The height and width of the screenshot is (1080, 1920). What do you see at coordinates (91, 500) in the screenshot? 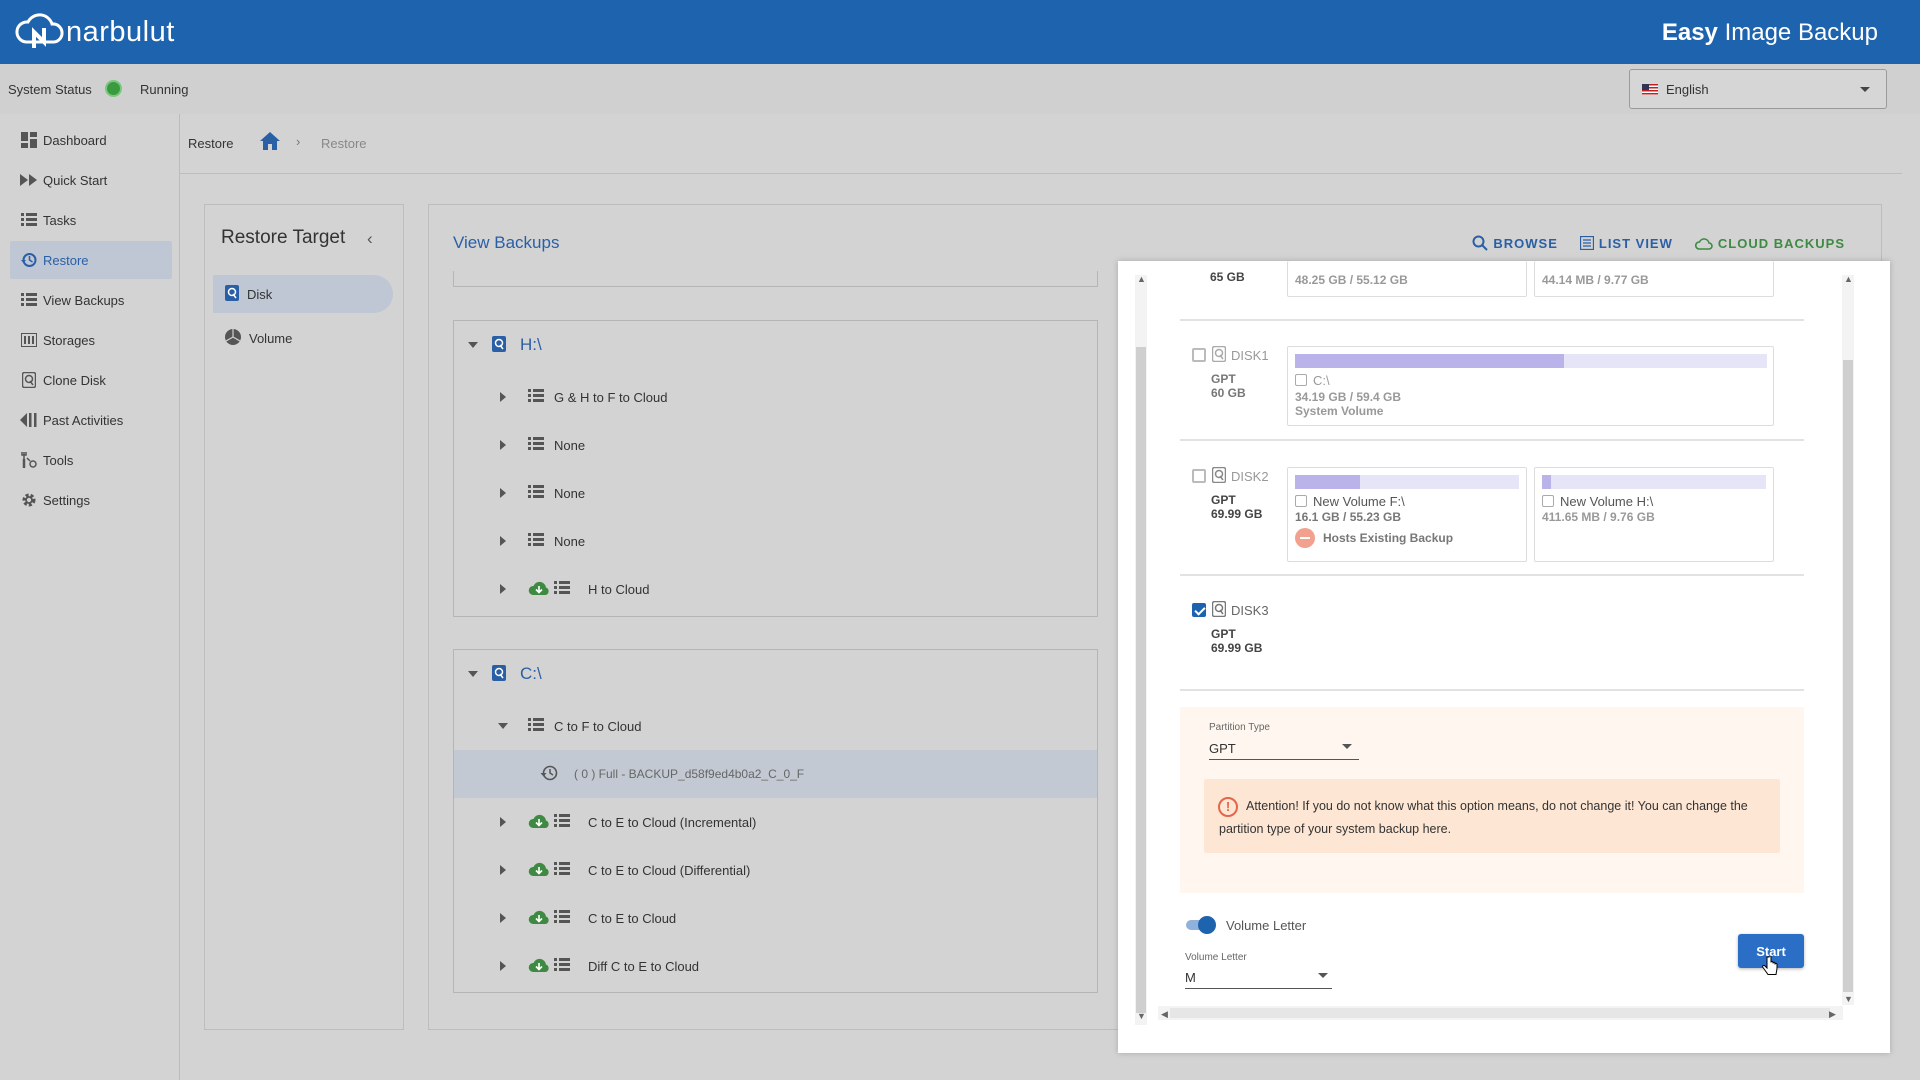
I see `sidebar-item-settings: Settings` at bounding box center [91, 500].